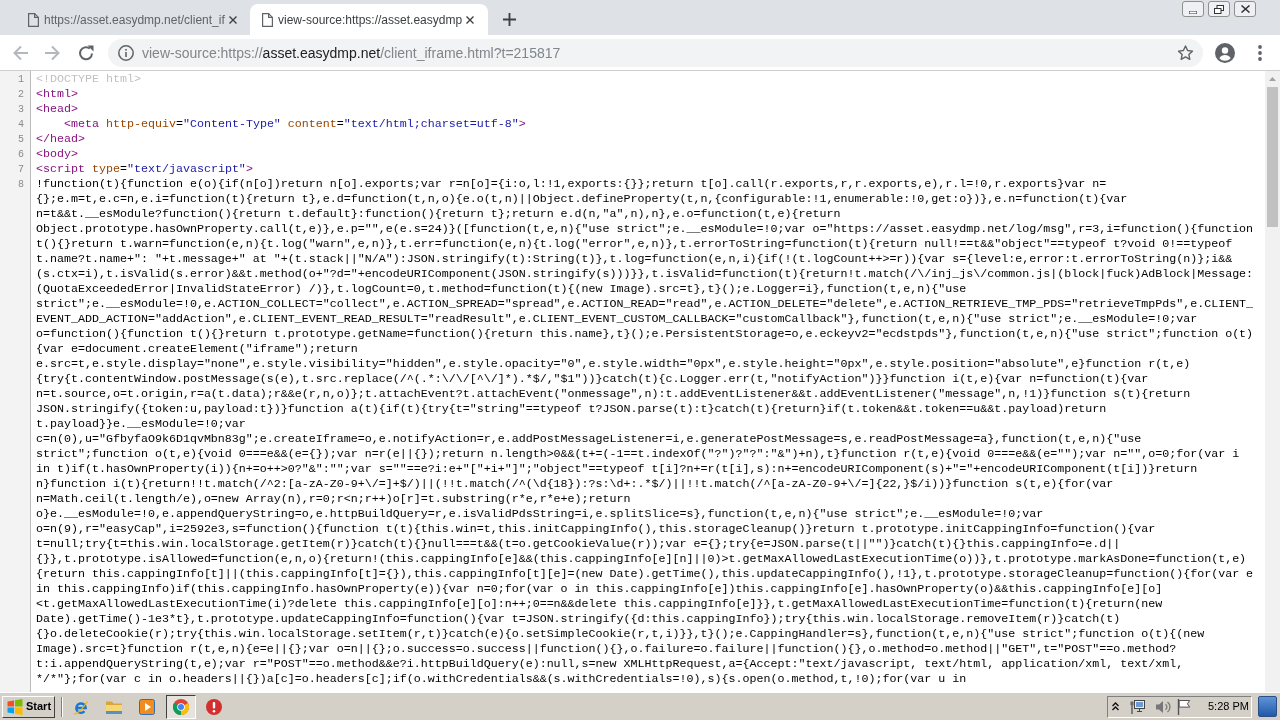 The image size is (1280, 720). I want to click on code-line: t.name?t.name+": "+t.message+" at "+(t.stack||"N/A"):JSON.stringify(t):String(t)},t.log=function(e,n,i){if(!(t.logCount++>=r)){var s={level:e,error:t.errorToString(n)};i&&, so click(634, 259).